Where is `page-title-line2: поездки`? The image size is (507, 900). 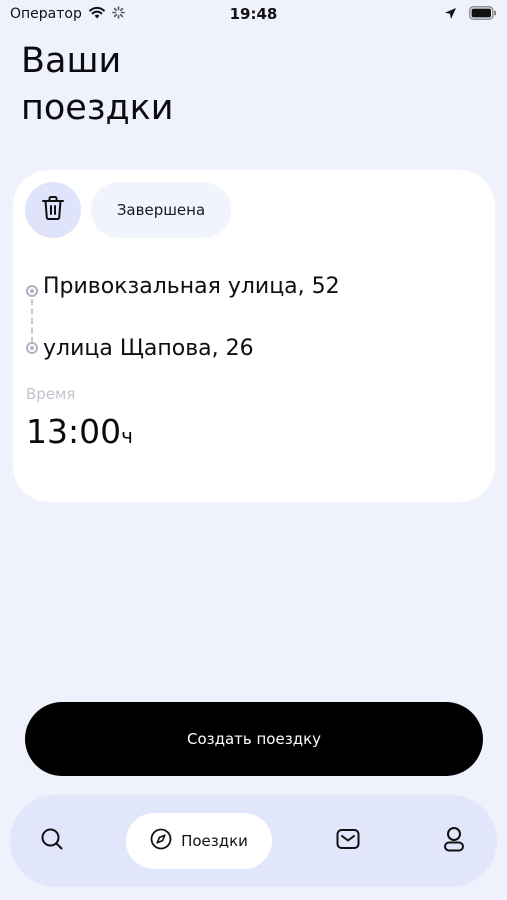
page-title-line2: поездки is located at coordinates (97, 108).